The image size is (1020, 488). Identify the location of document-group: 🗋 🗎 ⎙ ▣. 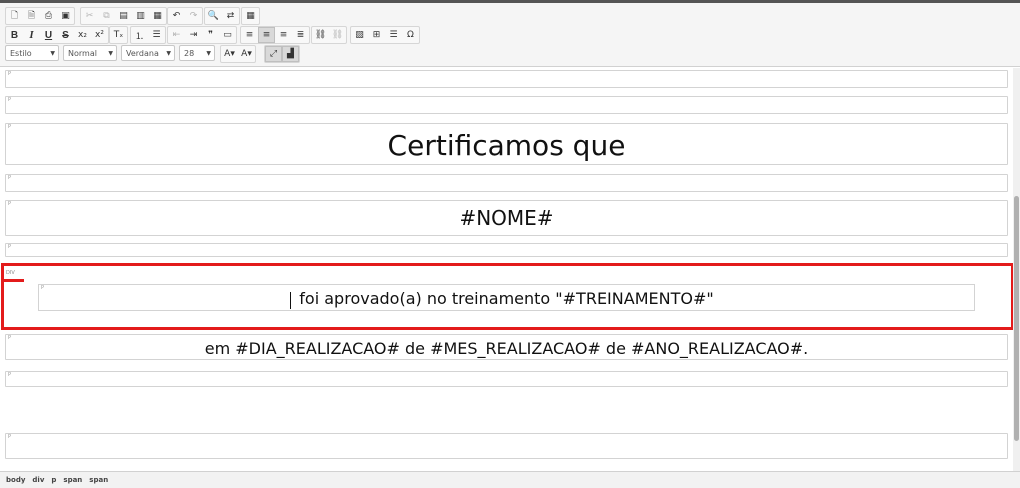
(40, 16).